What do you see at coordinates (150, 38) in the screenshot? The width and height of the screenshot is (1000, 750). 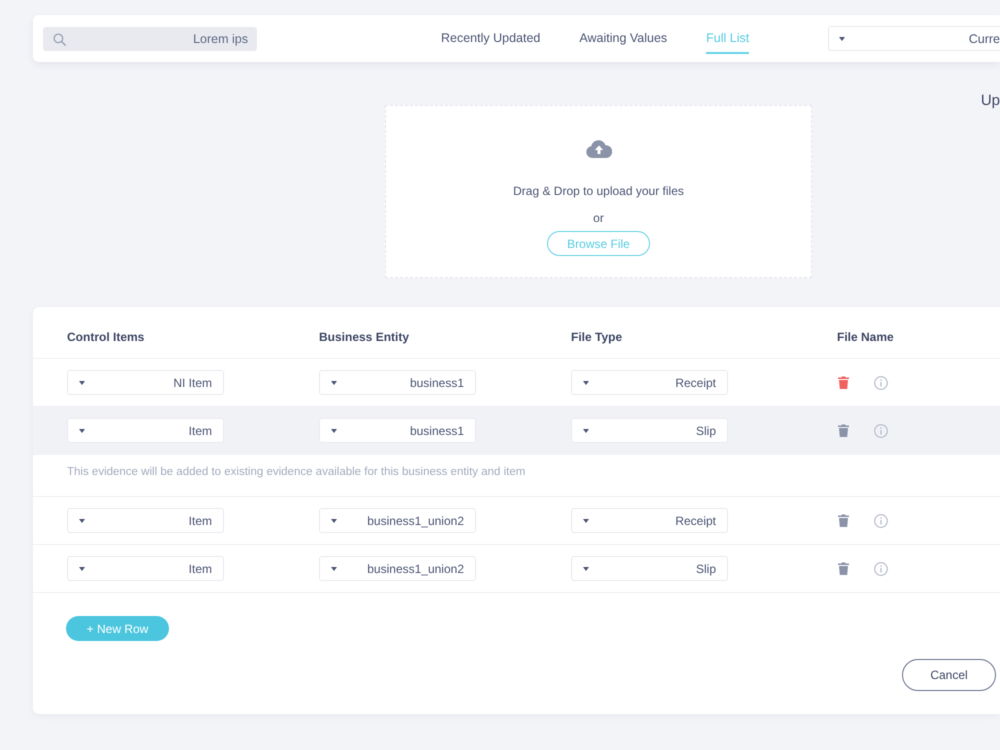 I see `search-field: Lorem ips` at bounding box center [150, 38].